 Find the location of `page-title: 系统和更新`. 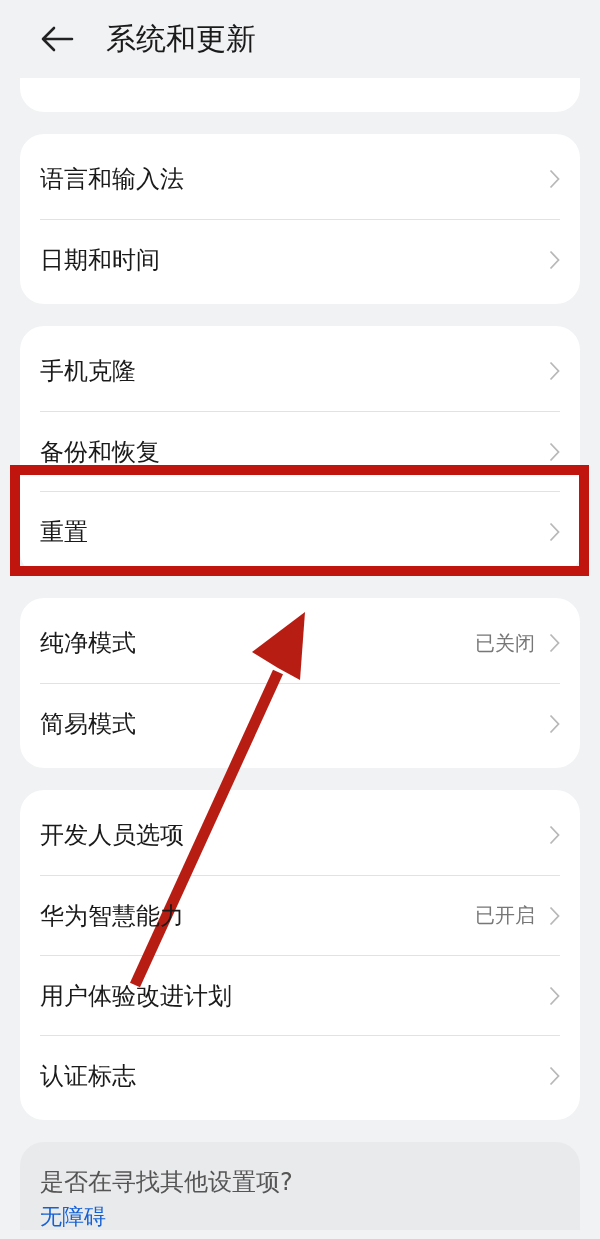

page-title: 系统和更新 is located at coordinates (181, 38).